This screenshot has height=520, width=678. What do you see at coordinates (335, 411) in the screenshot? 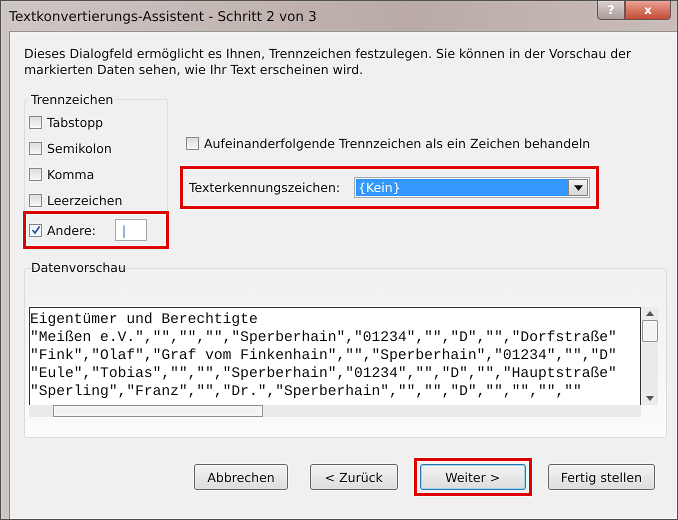
I see `horizontal-scrollbar` at bounding box center [335, 411].